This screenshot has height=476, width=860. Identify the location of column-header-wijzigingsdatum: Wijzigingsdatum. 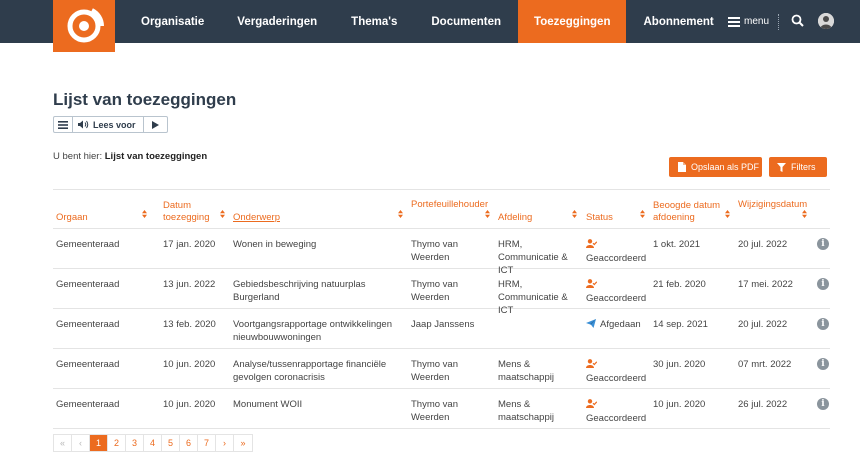
(772, 210).